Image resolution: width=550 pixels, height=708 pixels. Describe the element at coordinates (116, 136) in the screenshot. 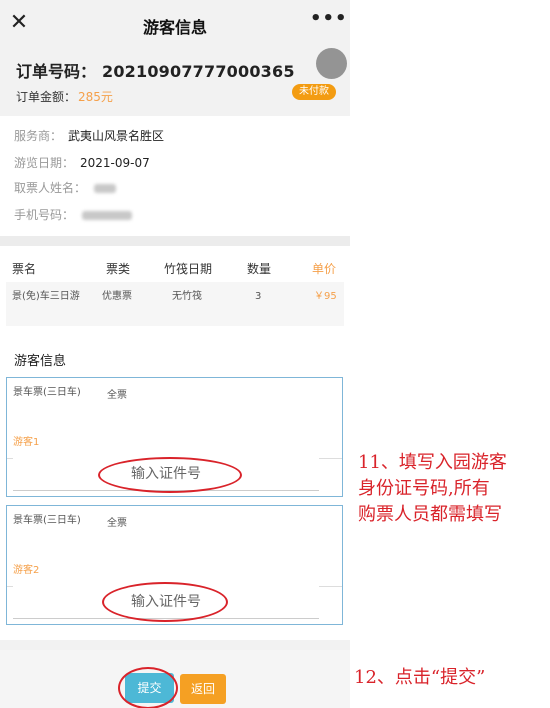

I see `provider-value: 武夷山风景名胜区` at that location.